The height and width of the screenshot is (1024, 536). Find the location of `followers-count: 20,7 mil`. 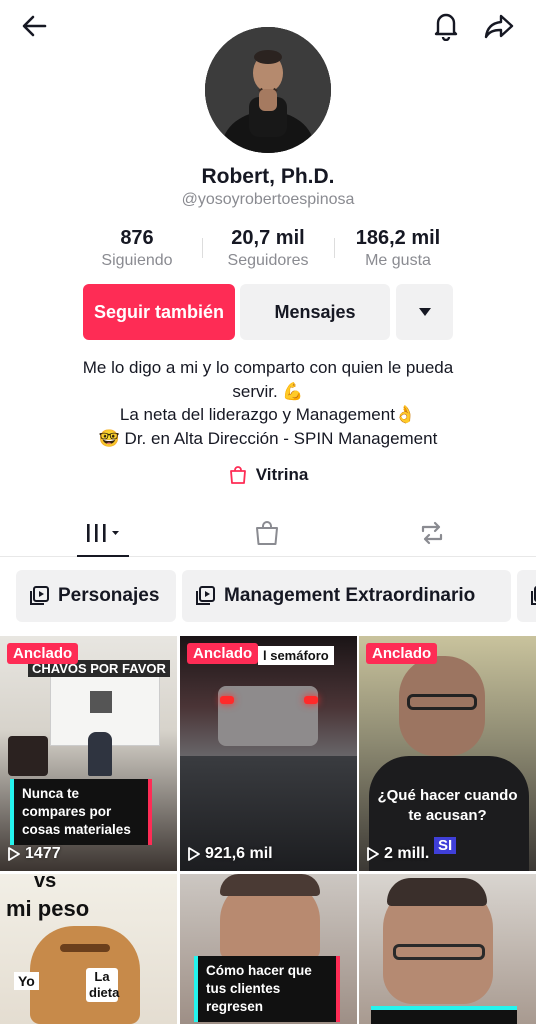

followers-count: 20,7 mil is located at coordinates (268, 238).